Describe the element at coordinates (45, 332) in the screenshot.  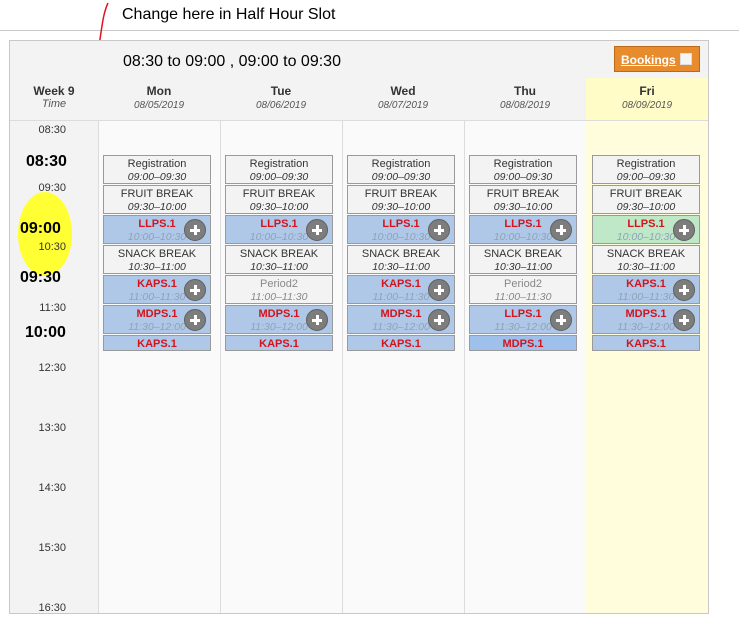
I see `big-time-label: 10:00` at that location.